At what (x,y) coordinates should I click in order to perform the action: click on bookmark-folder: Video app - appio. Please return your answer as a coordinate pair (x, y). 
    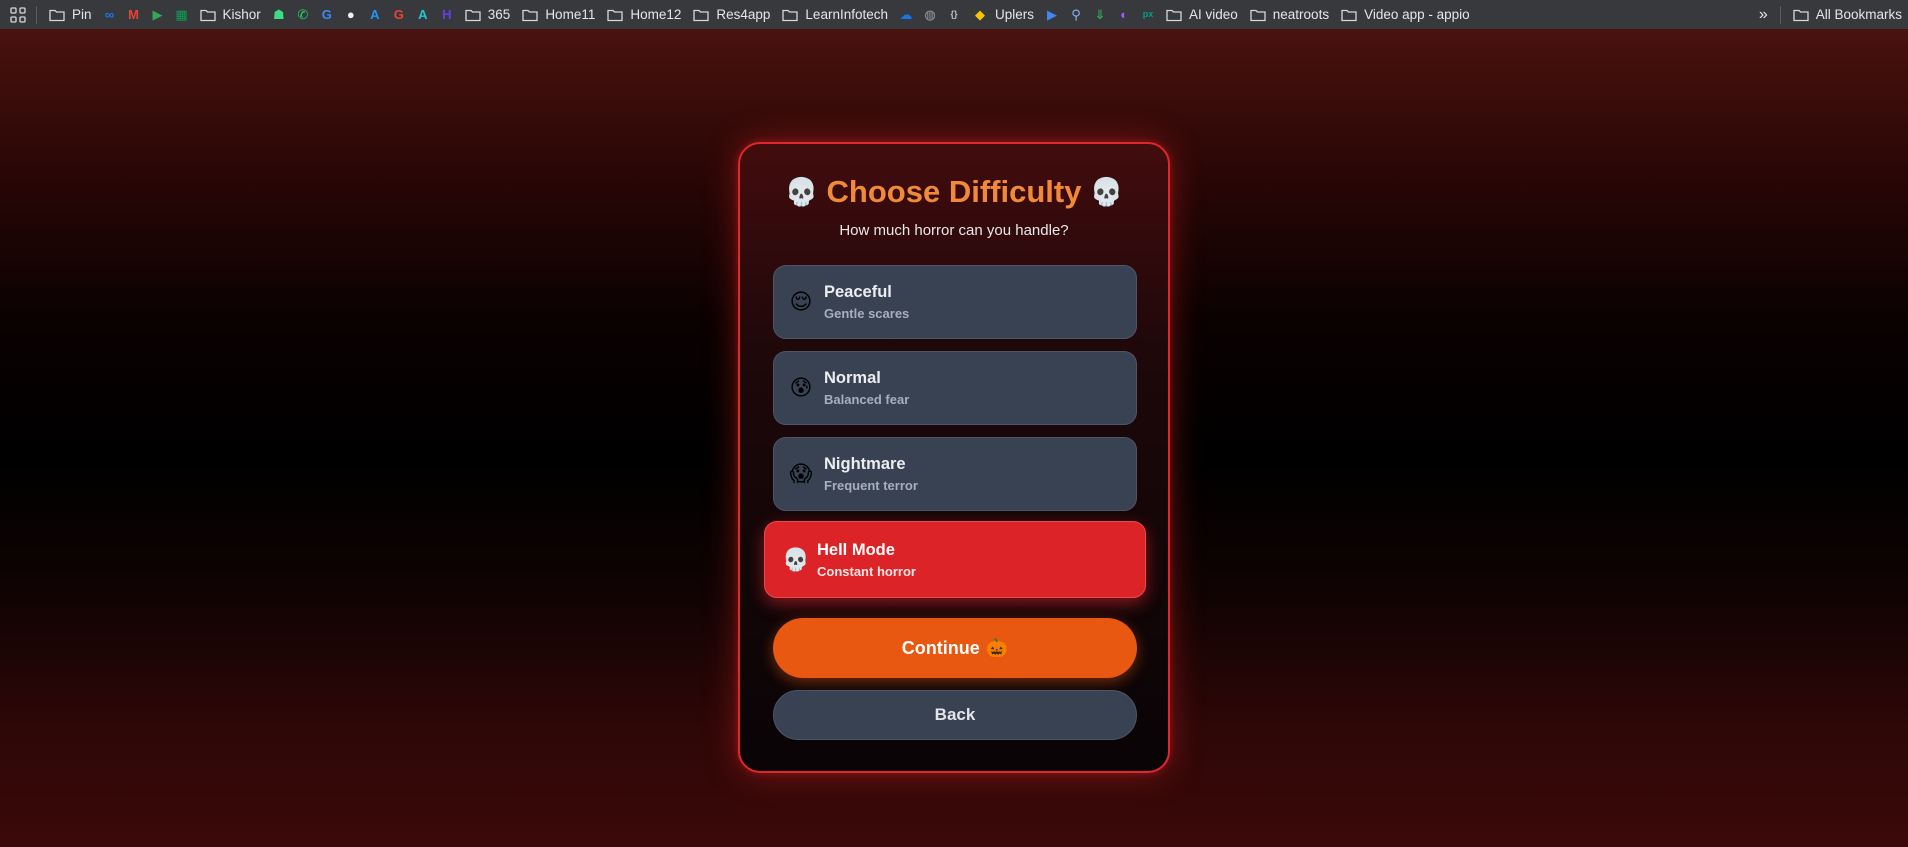
    Looking at the image, I should click on (1405, 15).